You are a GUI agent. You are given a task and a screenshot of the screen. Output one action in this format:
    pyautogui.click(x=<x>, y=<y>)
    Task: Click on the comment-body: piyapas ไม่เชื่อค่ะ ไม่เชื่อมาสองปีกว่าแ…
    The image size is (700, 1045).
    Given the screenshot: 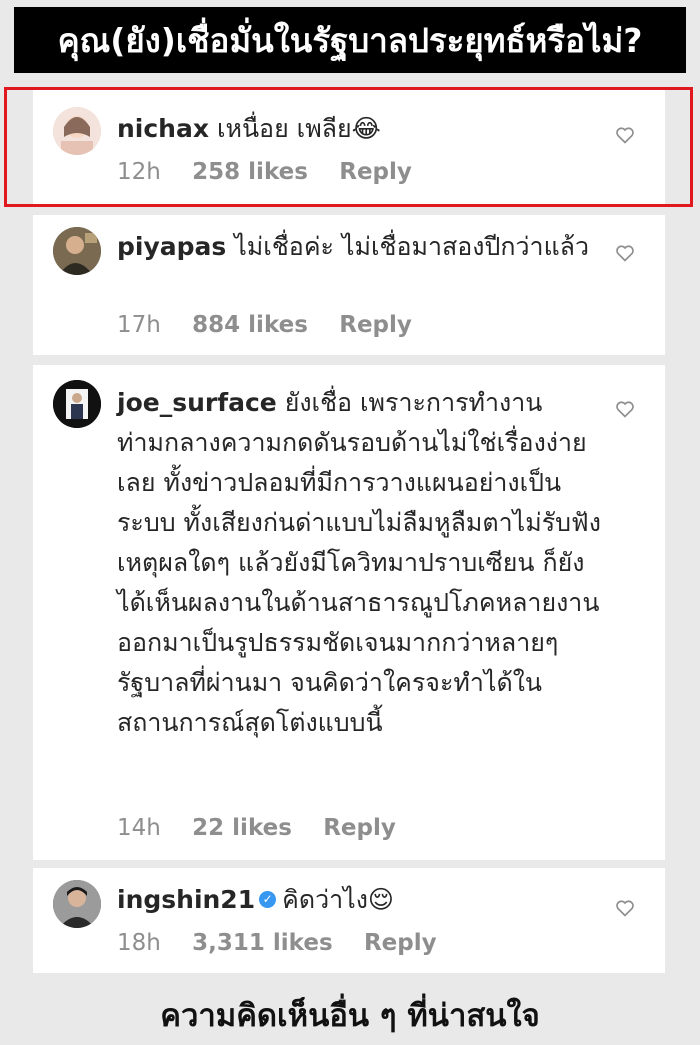 What is the action you would take?
    pyautogui.click(x=361, y=247)
    